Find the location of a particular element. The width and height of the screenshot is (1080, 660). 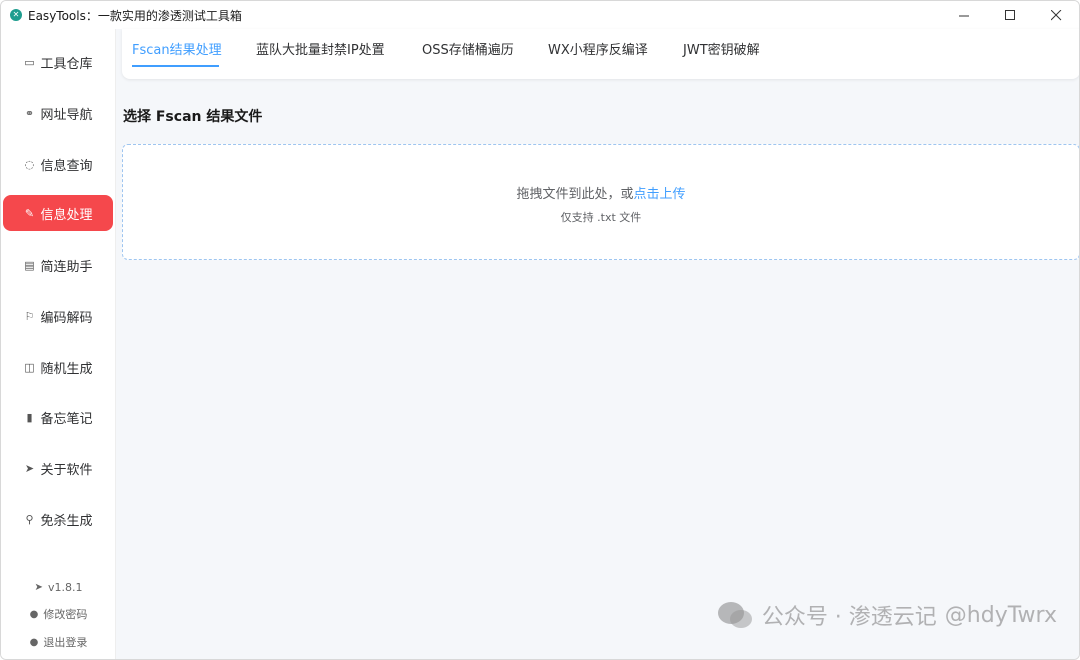

tab-wx-decompile: WX小程序反编译 is located at coordinates (598, 53).